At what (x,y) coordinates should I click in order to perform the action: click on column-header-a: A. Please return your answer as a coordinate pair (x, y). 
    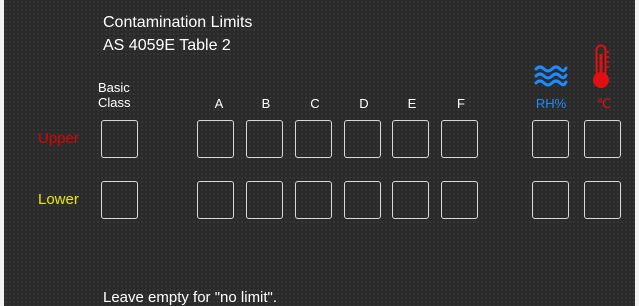
    Looking at the image, I should click on (219, 103).